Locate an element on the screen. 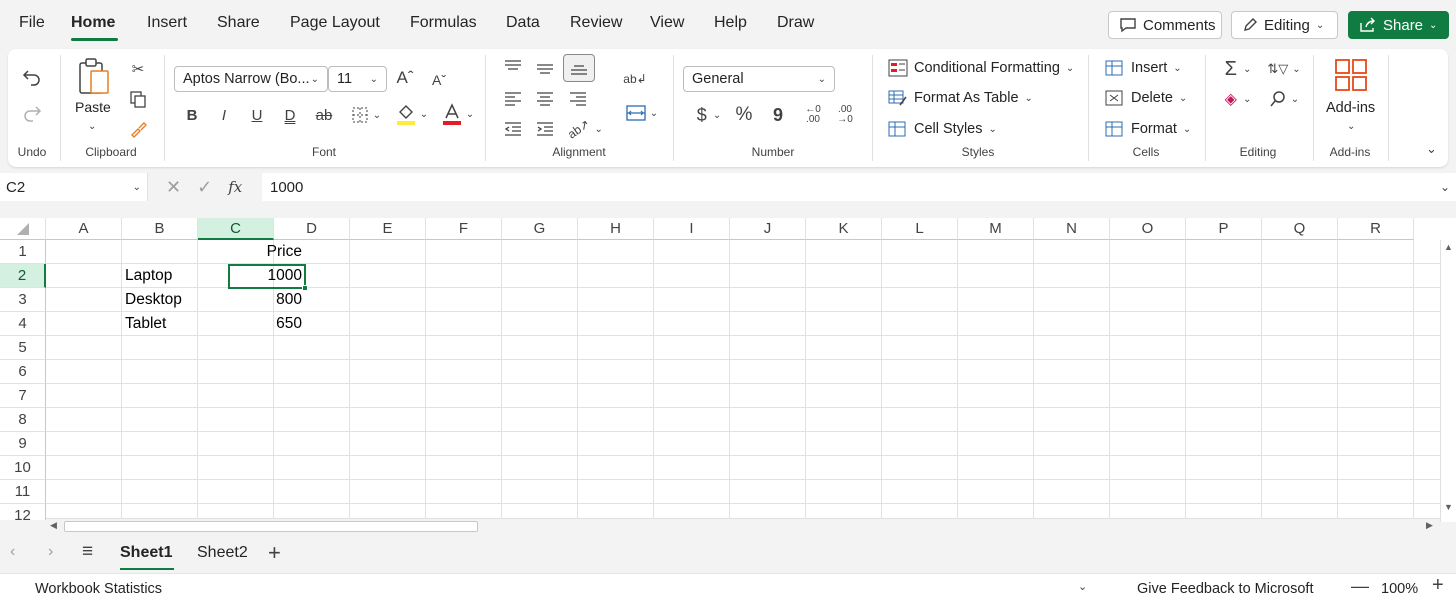 This screenshot has height=601, width=1456. increase-indent-button is located at coordinates (545, 129).